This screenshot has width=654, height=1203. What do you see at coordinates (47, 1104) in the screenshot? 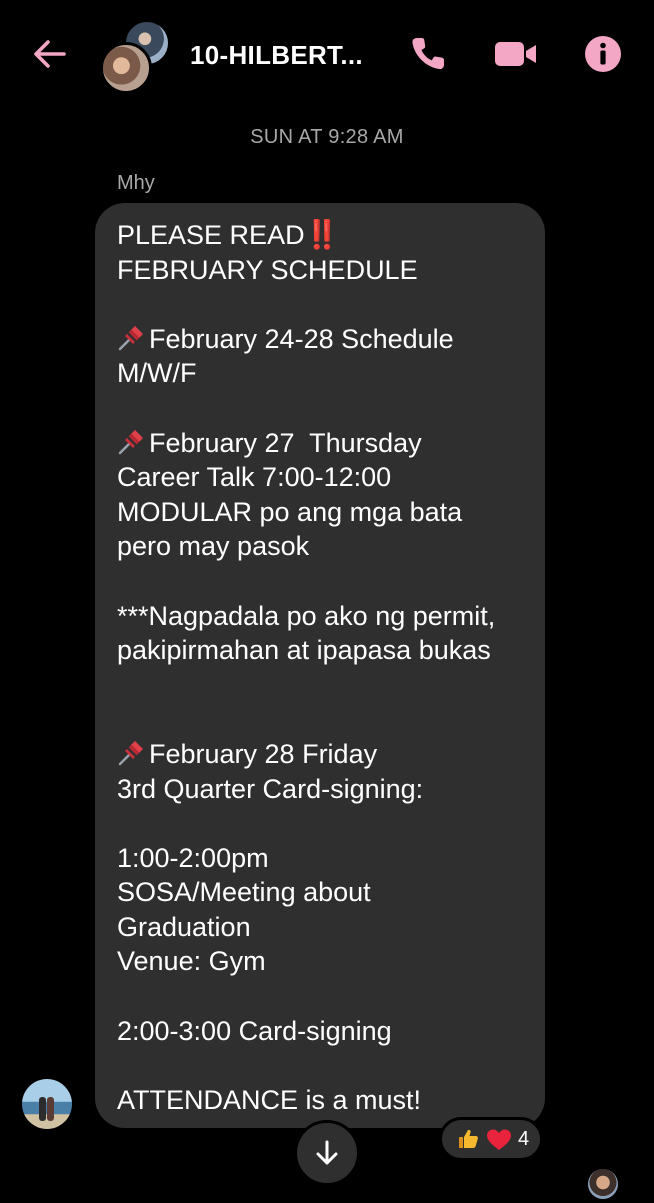
I see `sender-avatar` at bounding box center [47, 1104].